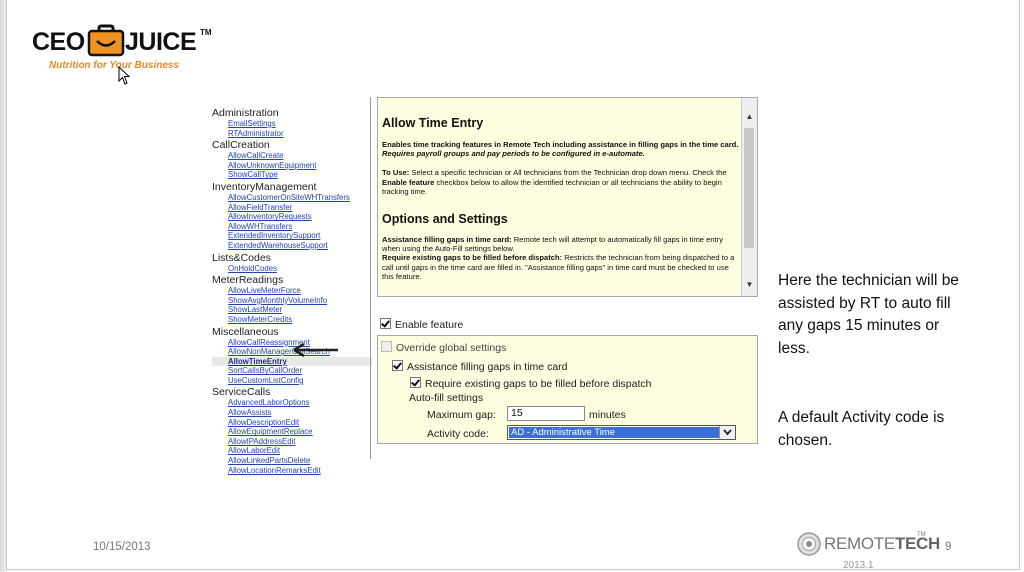 This screenshot has height=572, width=1024. What do you see at coordinates (106, 40) in the screenshot?
I see `briefcase-icon` at bounding box center [106, 40].